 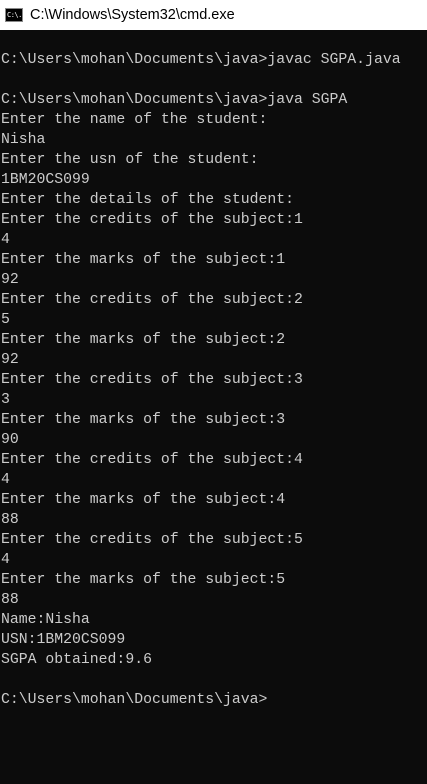 I want to click on title-bar: C:\. C:\Windows\System32\cmd.exe, so click(x=213, y=15).